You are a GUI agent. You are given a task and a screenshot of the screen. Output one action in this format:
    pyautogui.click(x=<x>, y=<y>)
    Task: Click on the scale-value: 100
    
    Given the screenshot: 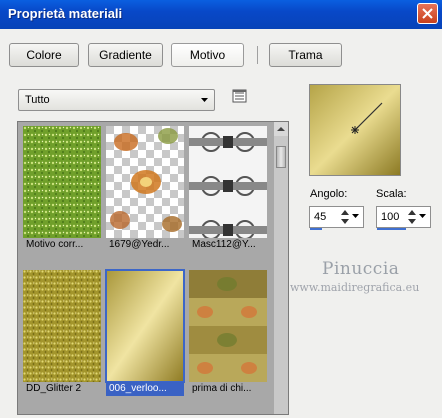 What is the action you would take?
    pyautogui.click(x=390, y=217)
    